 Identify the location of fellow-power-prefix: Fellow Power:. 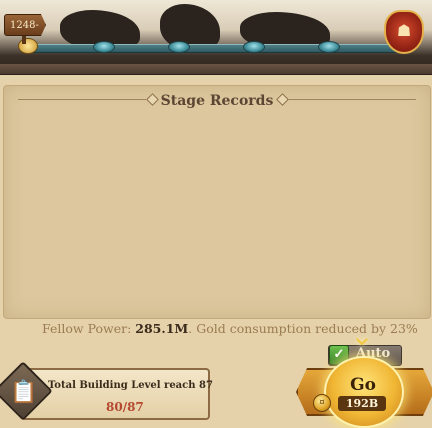
(89, 328).